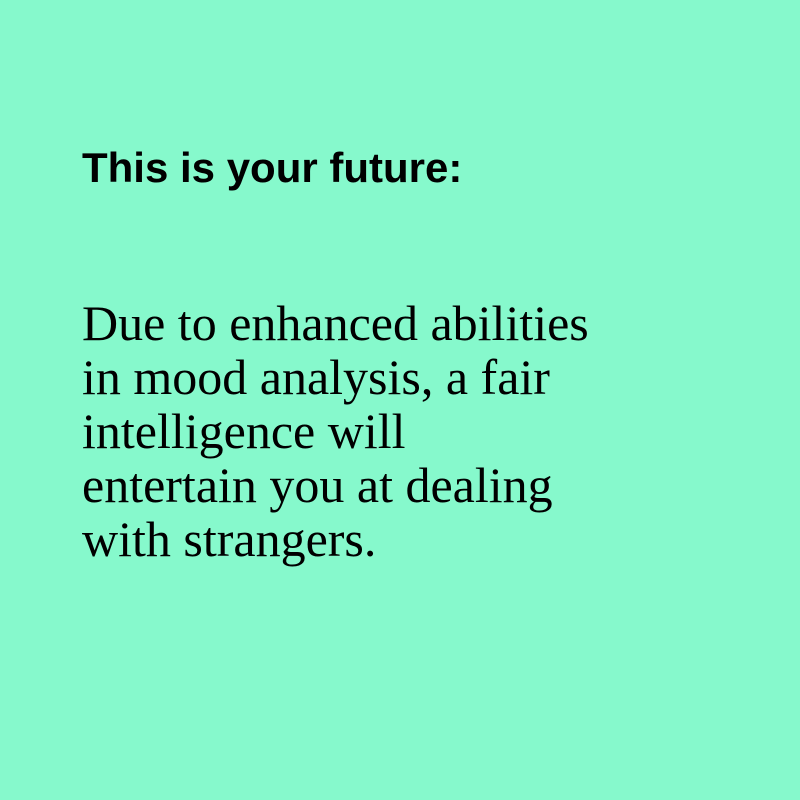  What do you see at coordinates (317, 485) in the screenshot?
I see `body-line: entertain you at dealing` at bounding box center [317, 485].